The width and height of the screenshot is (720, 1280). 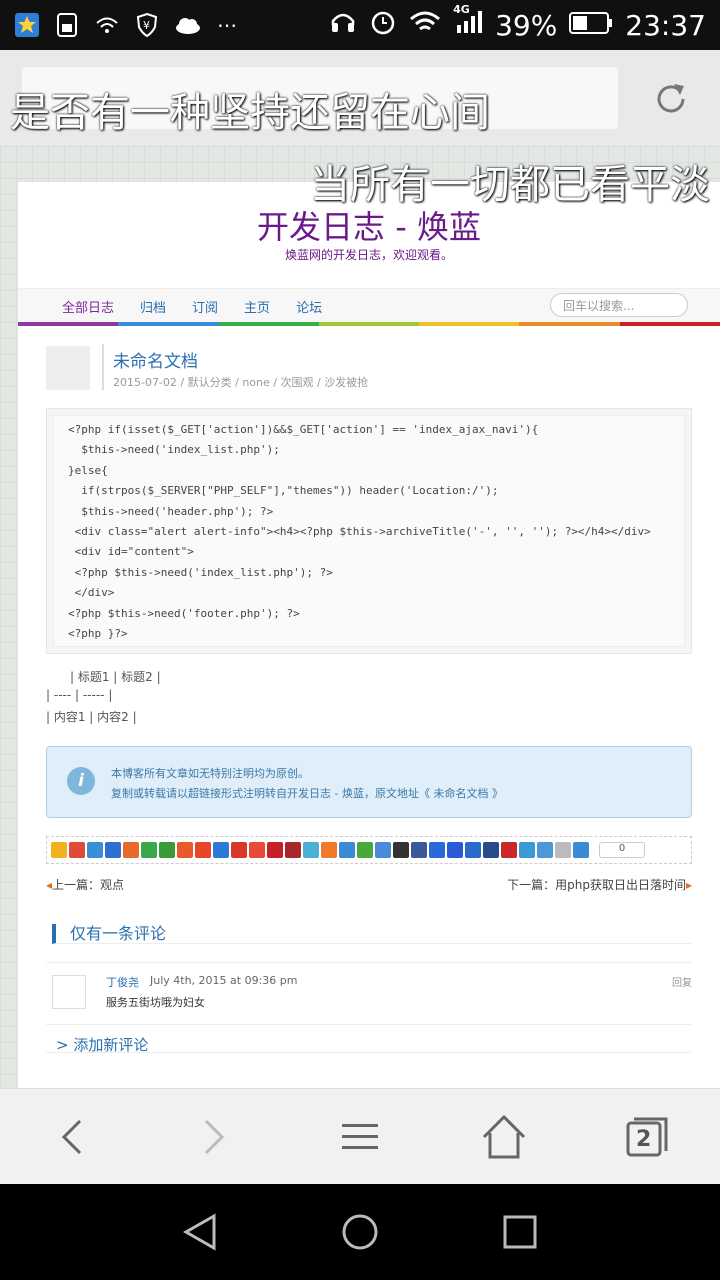 I want to click on share-qq-icon, so click(x=95, y=850).